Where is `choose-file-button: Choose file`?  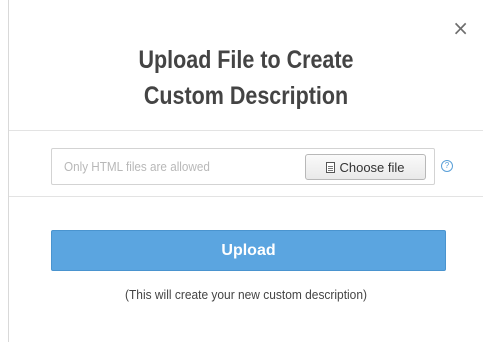 choose-file-button: Choose file is located at coordinates (365, 167).